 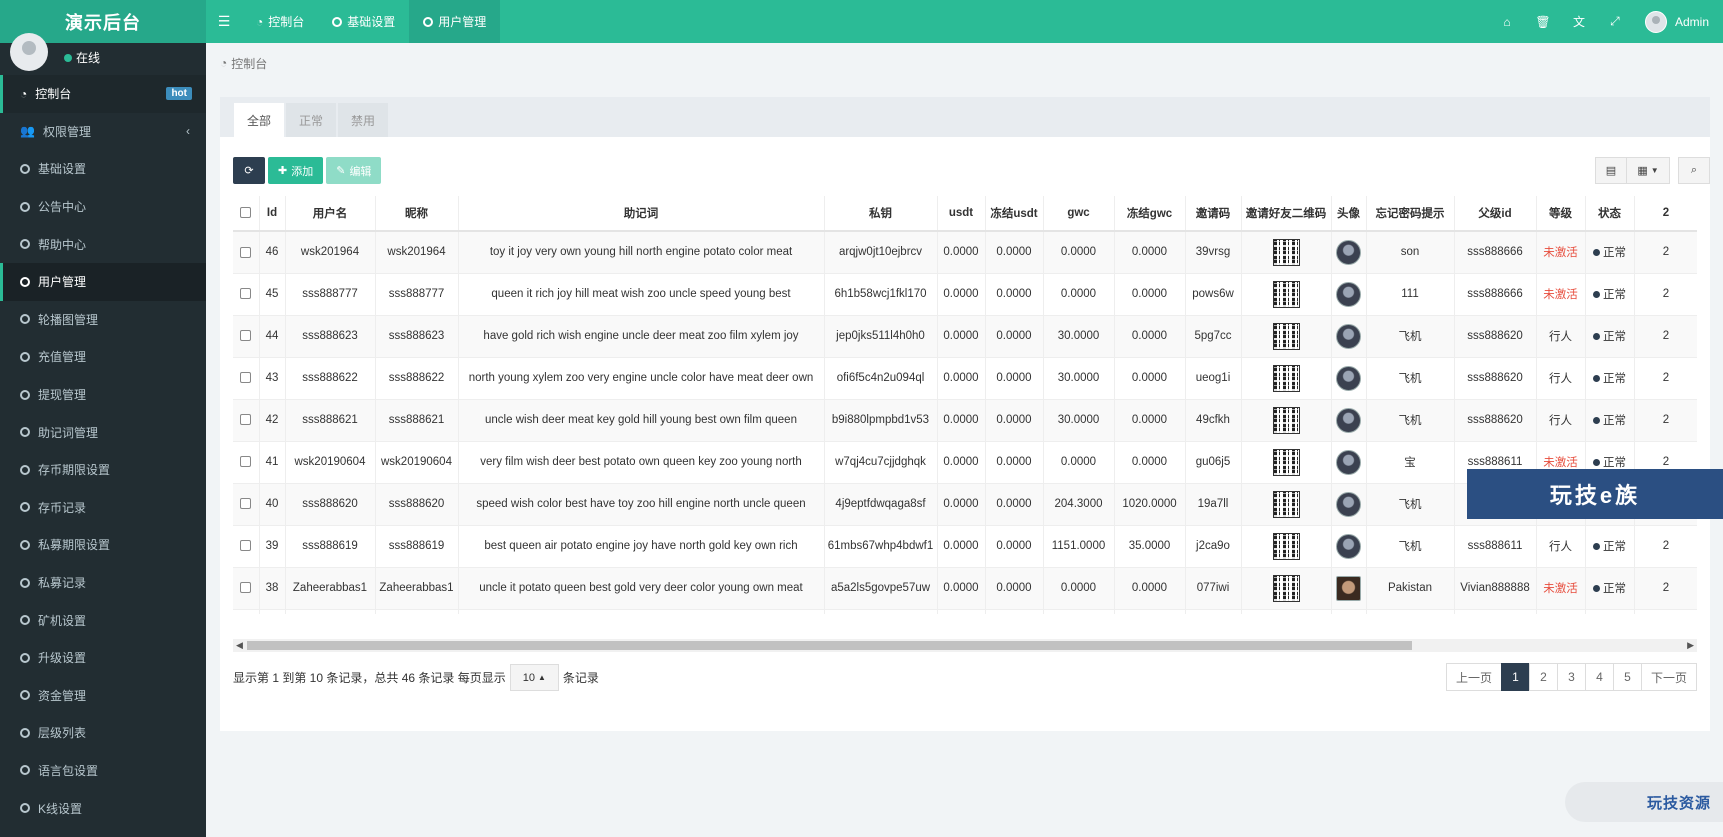 I want to click on page-button-1: 1, so click(x=1515, y=677).